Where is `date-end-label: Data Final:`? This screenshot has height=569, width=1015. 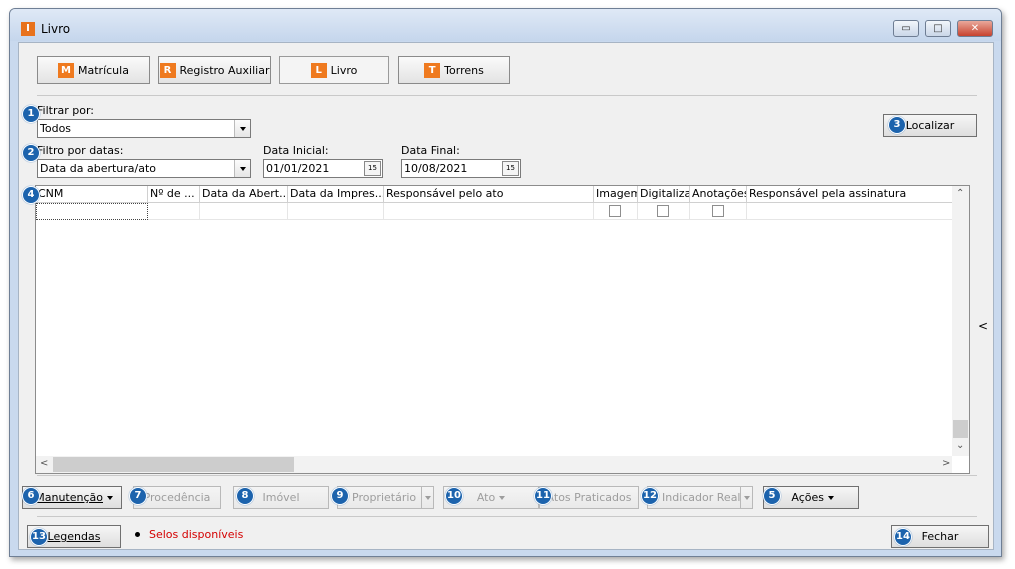
date-end-label: Data Final: is located at coordinates (430, 150).